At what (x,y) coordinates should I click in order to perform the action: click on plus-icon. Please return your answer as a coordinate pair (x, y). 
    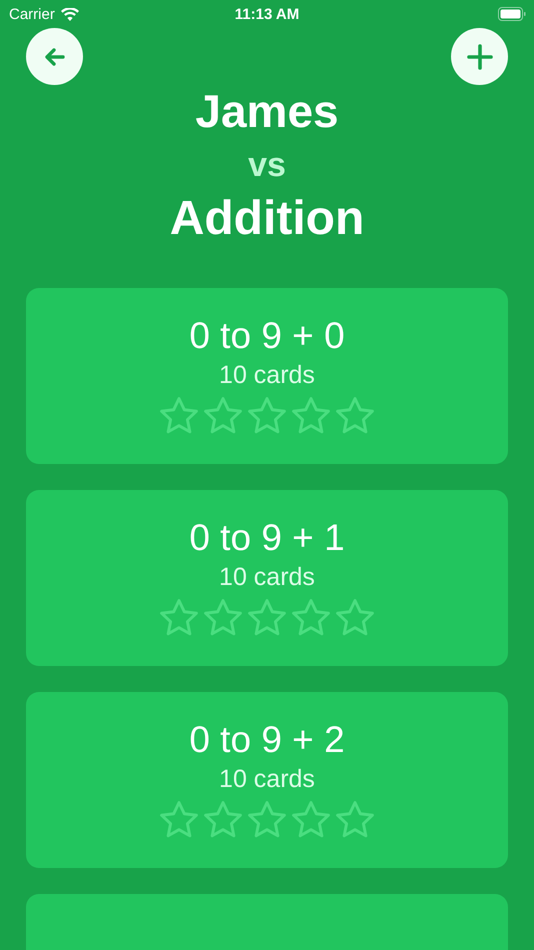
    Looking at the image, I should click on (480, 56).